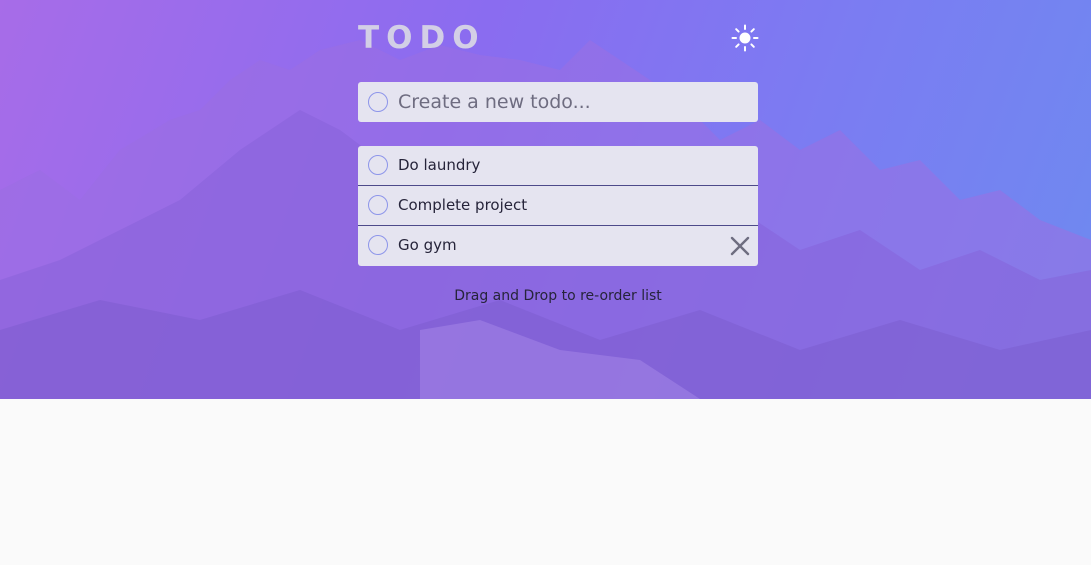 This screenshot has height=565, width=1091. Describe the element at coordinates (573, 102) in the screenshot. I see `create-todo-input` at that location.